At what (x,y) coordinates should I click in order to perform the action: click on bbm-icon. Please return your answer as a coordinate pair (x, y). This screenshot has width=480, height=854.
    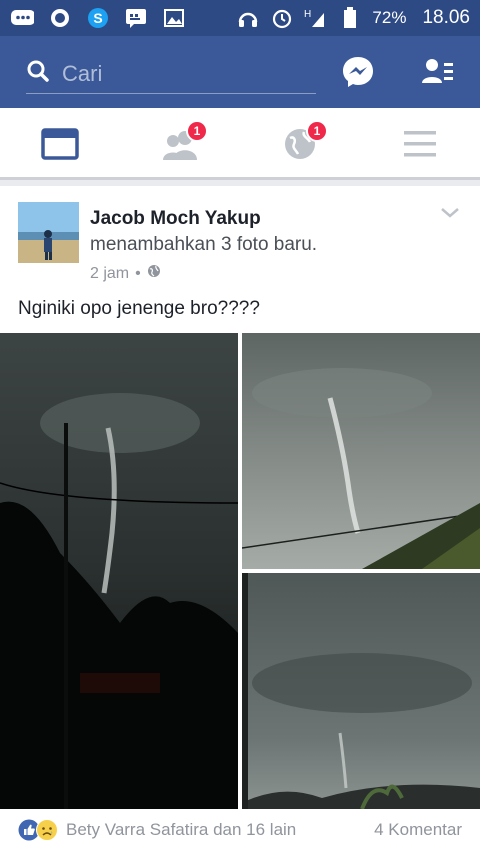
    Looking at the image, I should click on (136, 18).